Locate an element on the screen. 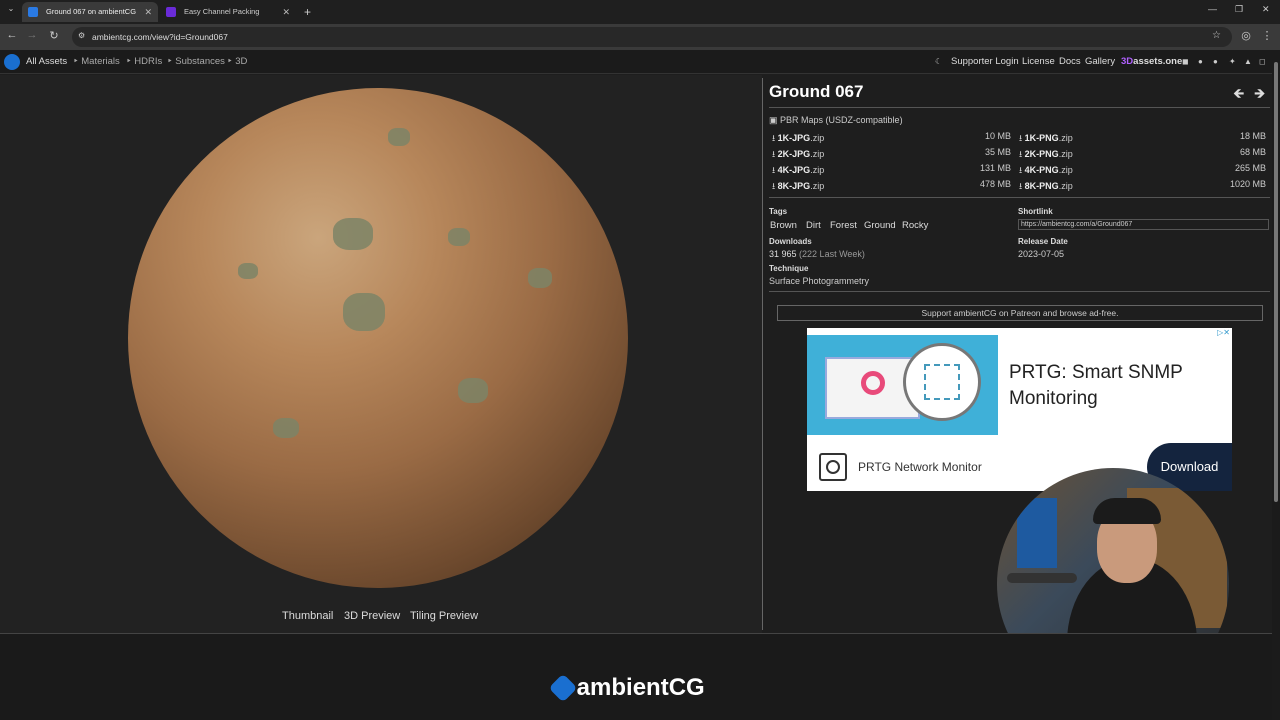 Image resolution: width=1280 pixels, height=720 pixels. restore-icon: ❐ is located at coordinates (1239, 9).